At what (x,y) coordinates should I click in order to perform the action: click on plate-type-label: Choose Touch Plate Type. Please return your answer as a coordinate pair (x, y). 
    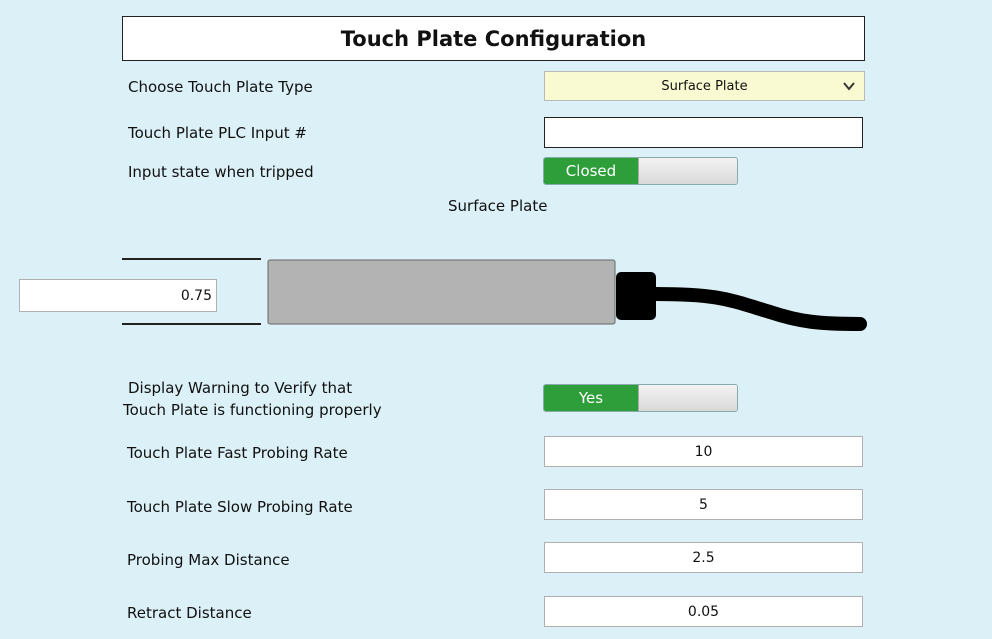
    Looking at the image, I should click on (220, 87).